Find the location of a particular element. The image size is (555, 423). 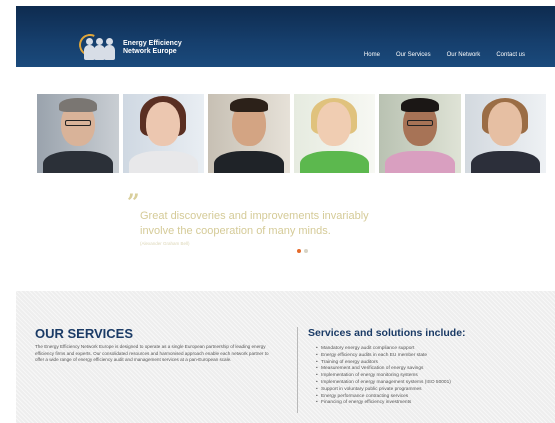

logo-line-2: Network Europe is located at coordinates (150, 51).